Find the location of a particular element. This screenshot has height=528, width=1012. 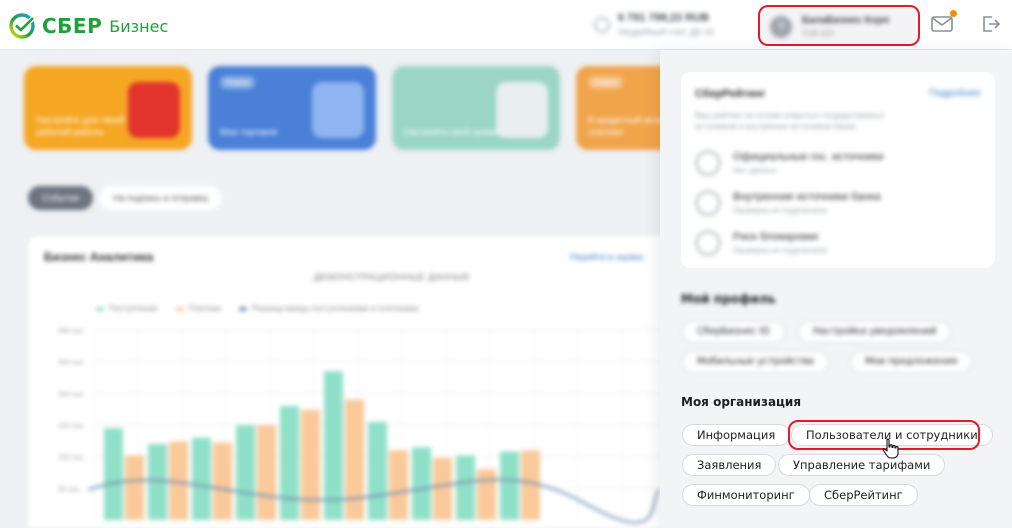

y-tick-label: 150 тыс. is located at coordinates (71, 426).